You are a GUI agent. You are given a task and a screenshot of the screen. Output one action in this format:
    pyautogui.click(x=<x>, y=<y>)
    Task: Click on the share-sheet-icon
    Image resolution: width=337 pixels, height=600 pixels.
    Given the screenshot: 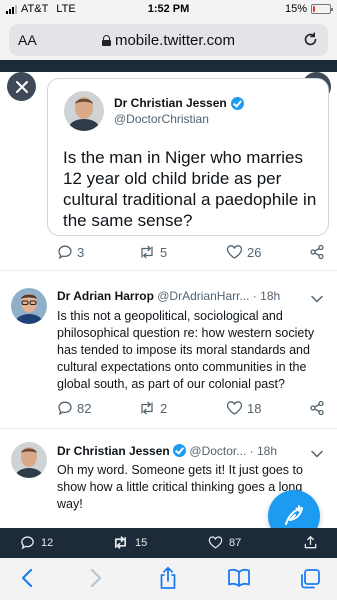 What is the action you would take?
    pyautogui.click(x=168, y=580)
    